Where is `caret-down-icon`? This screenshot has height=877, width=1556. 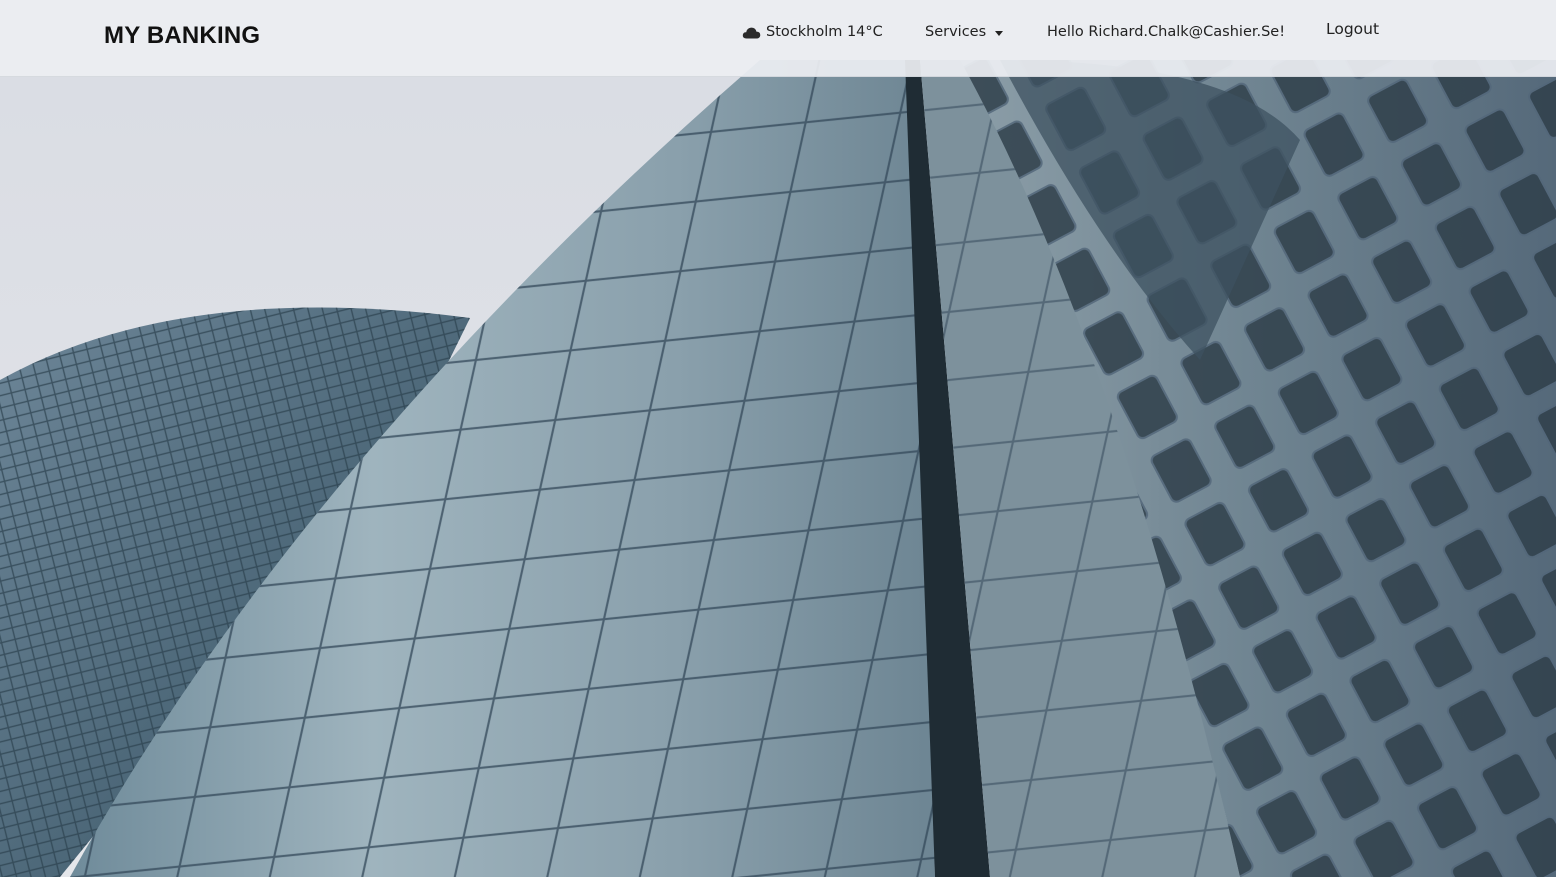 caret-down-icon is located at coordinates (999, 33).